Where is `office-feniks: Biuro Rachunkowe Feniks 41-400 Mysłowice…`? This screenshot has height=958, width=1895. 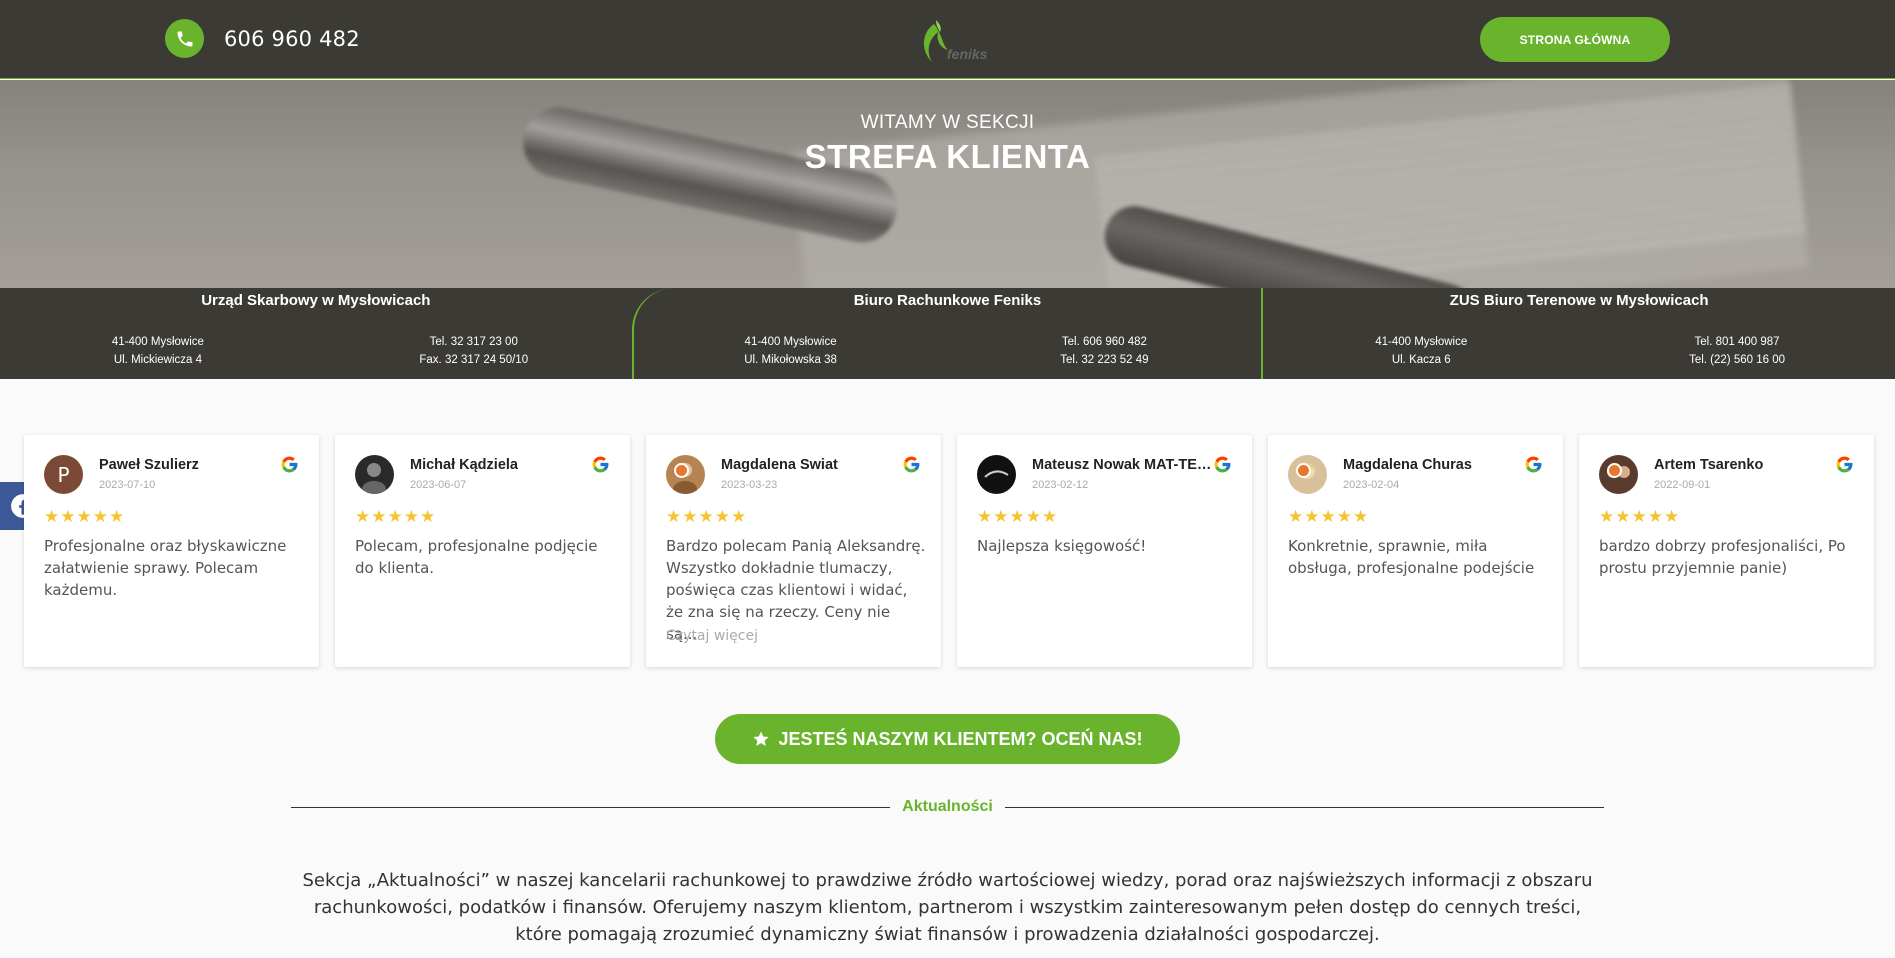
office-feniks: Biuro Rachunkowe Feniks 41-400 Mysłowice… is located at coordinates (947, 333).